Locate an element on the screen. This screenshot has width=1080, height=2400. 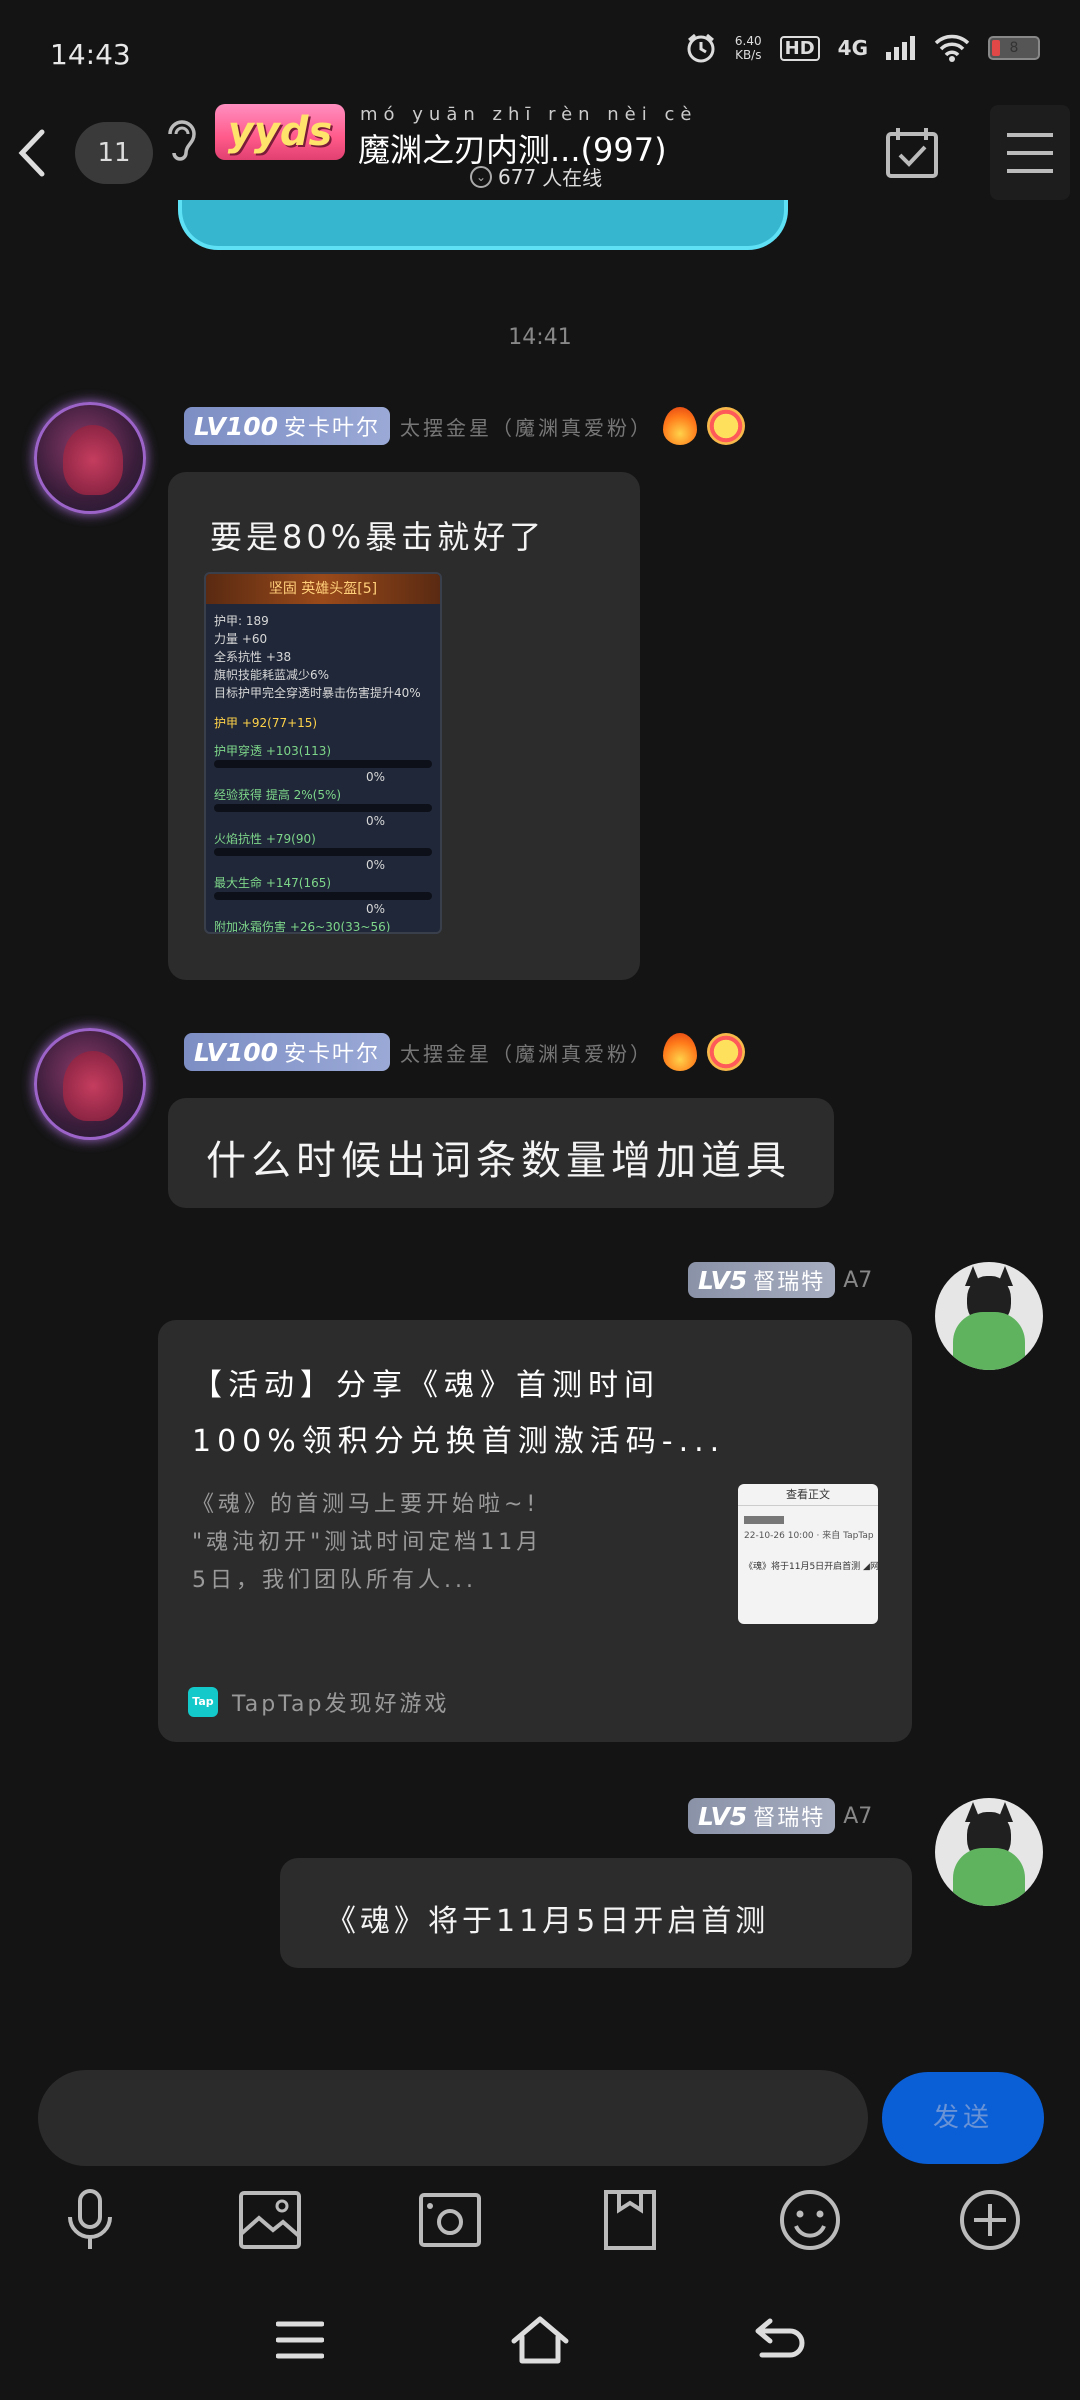
status-time: 14:43 is located at coordinates (90, 54).